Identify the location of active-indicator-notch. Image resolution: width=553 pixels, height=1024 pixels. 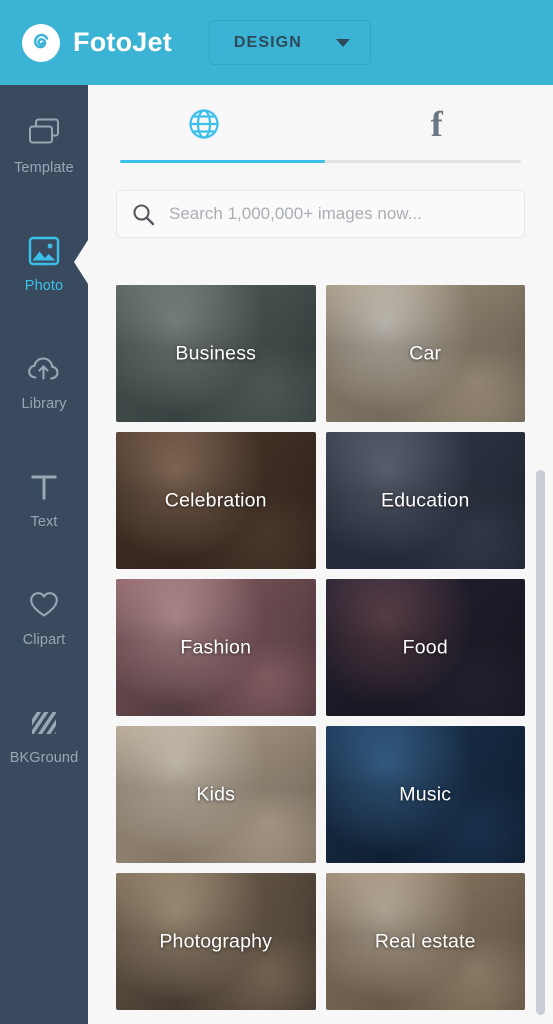
(81, 262).